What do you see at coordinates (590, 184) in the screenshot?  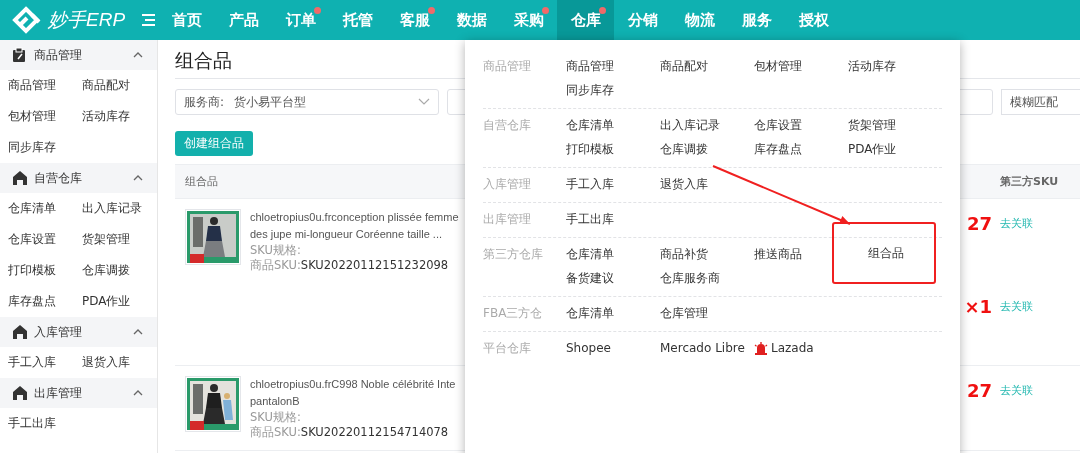 I see `menu-item: 手工入库` at bounding box center [590, 184].